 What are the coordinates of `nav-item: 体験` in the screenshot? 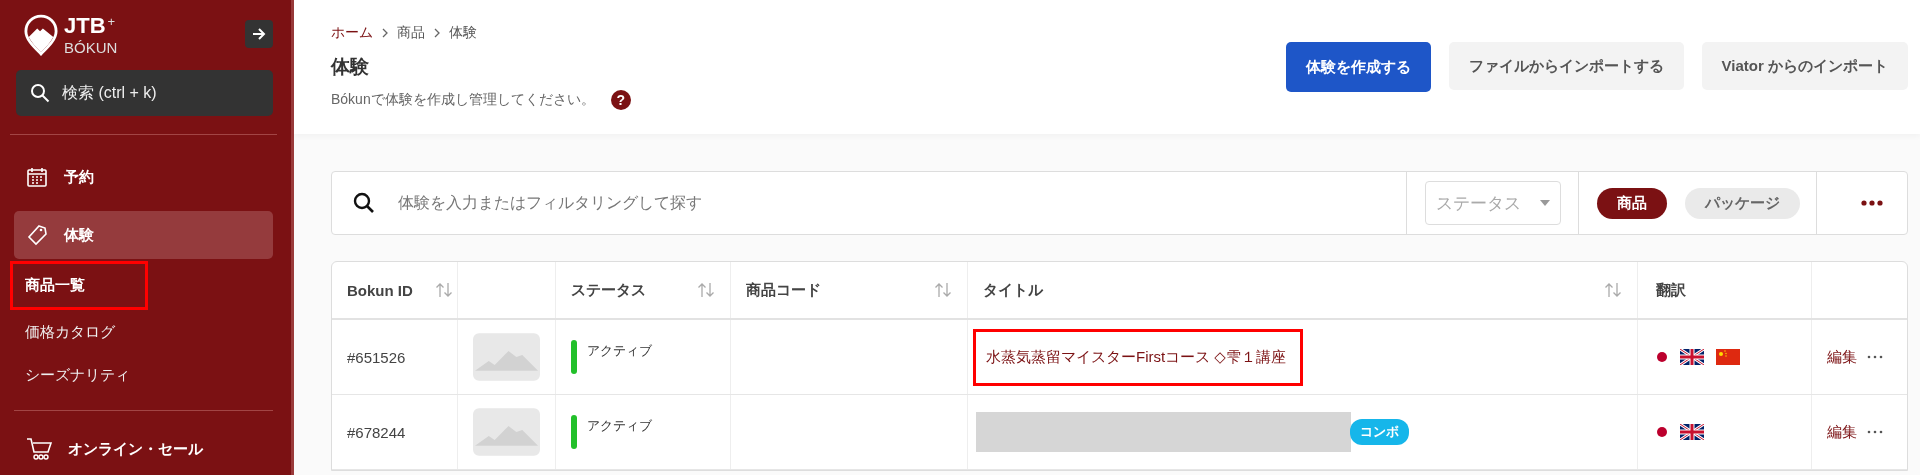 It's located at (143, 235).